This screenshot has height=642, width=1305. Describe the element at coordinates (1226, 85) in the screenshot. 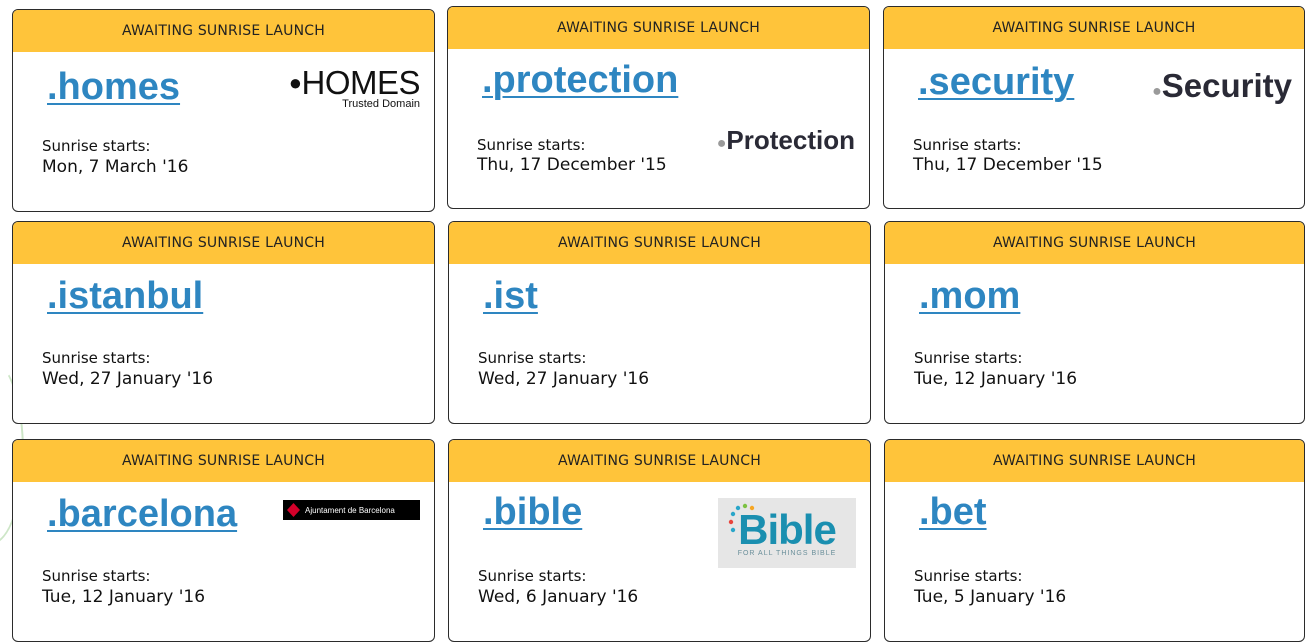

I see `logo-text: Security` at that location.